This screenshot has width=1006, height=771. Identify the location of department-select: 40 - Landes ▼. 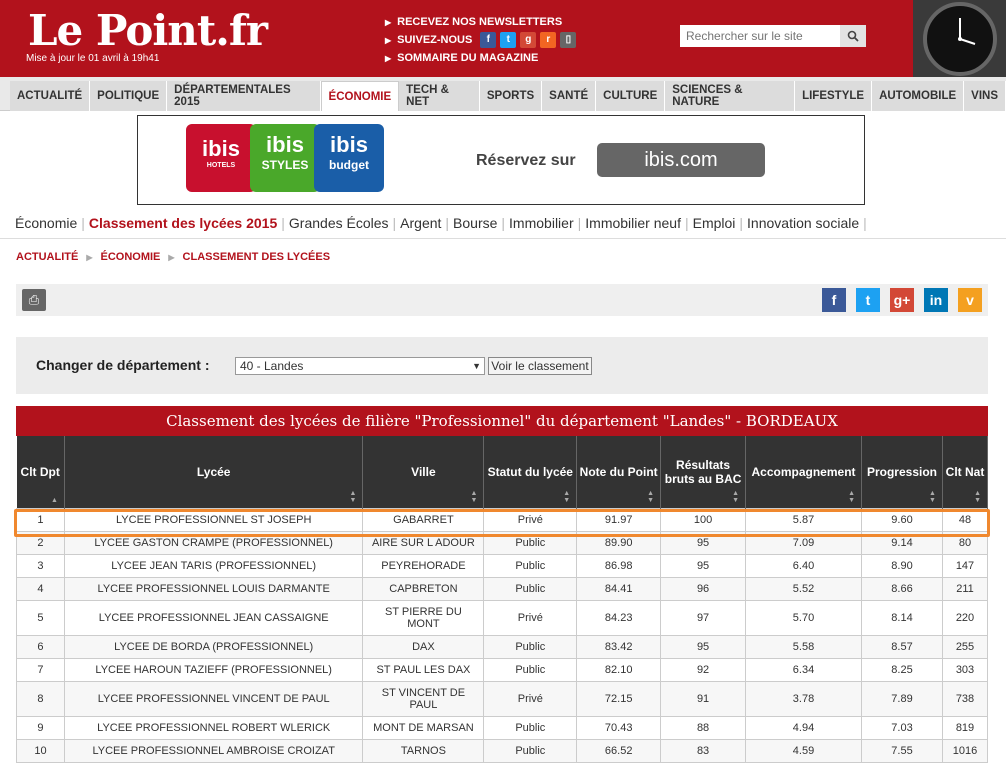
(360, 366).